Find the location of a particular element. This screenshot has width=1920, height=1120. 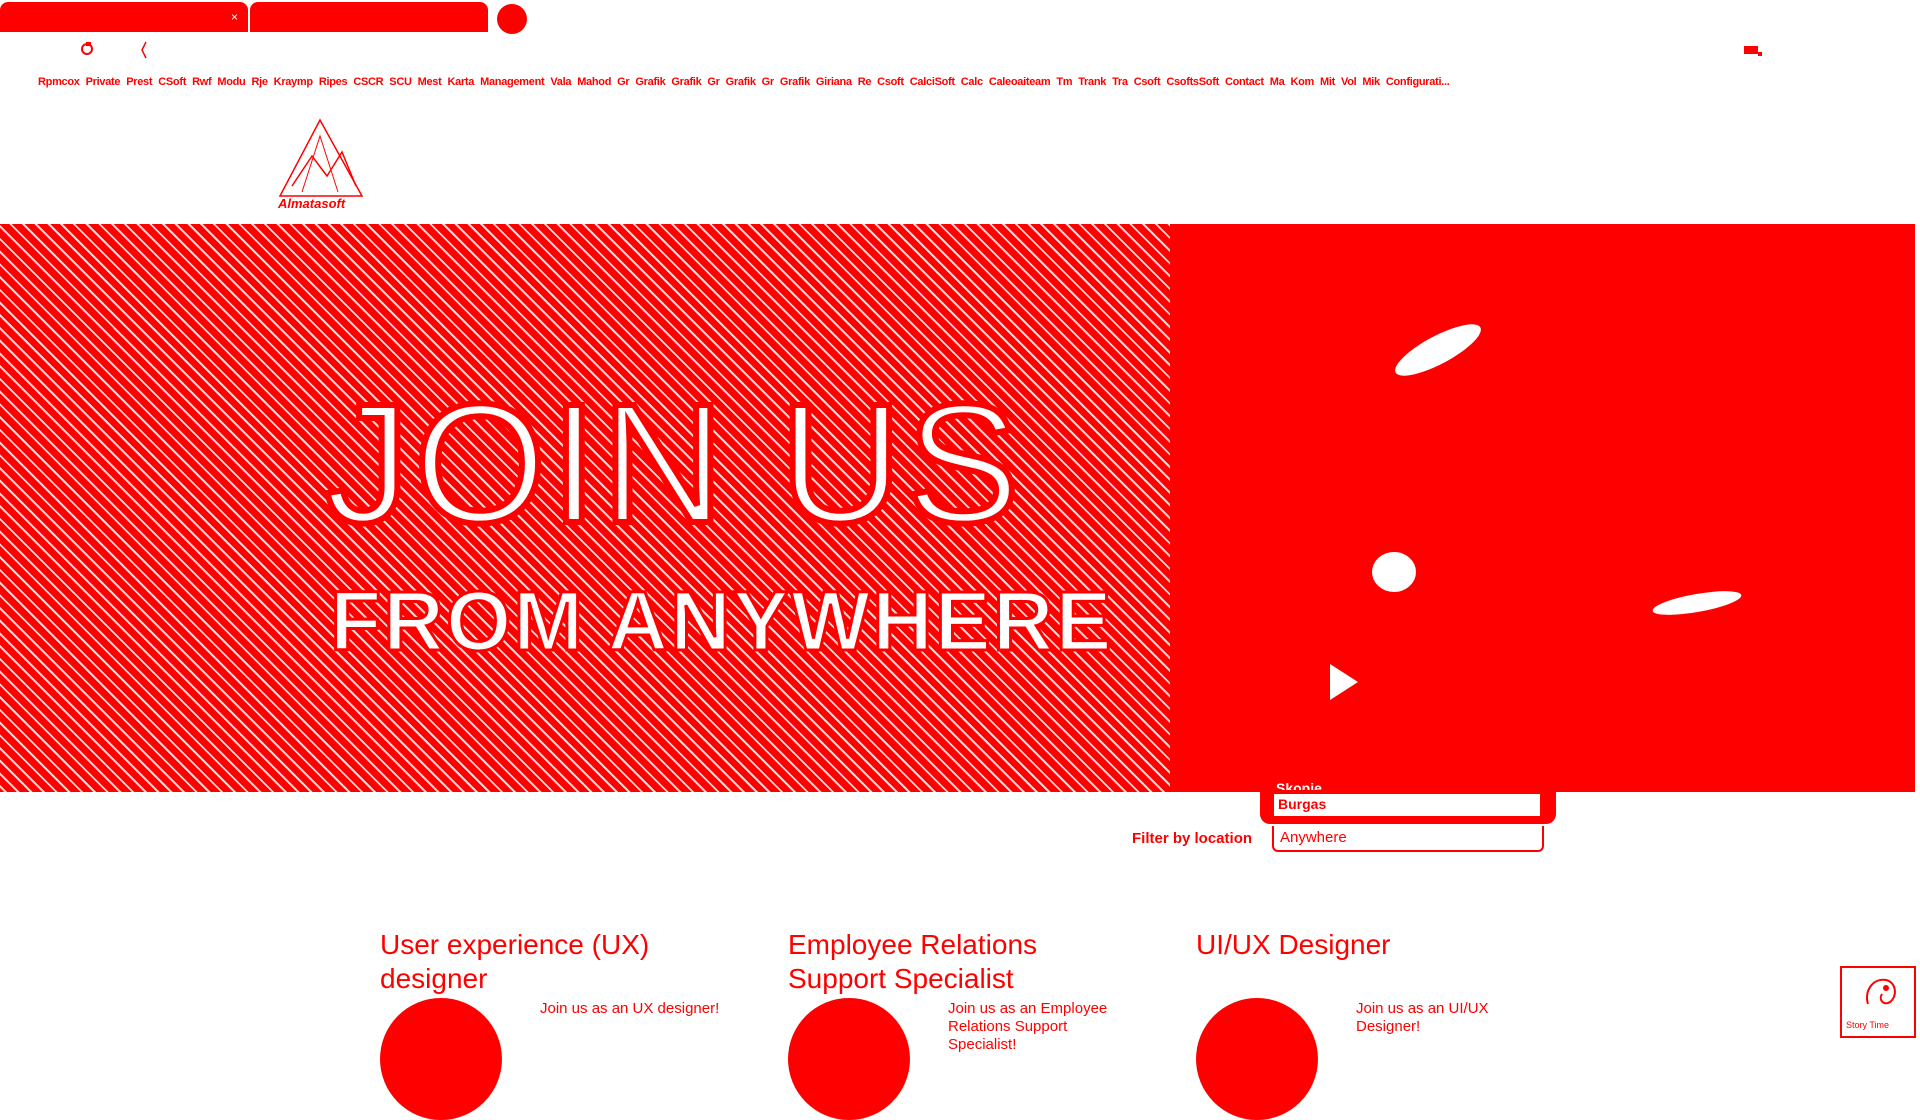

bookmark-item: Re is located at coordinates (865, 82).